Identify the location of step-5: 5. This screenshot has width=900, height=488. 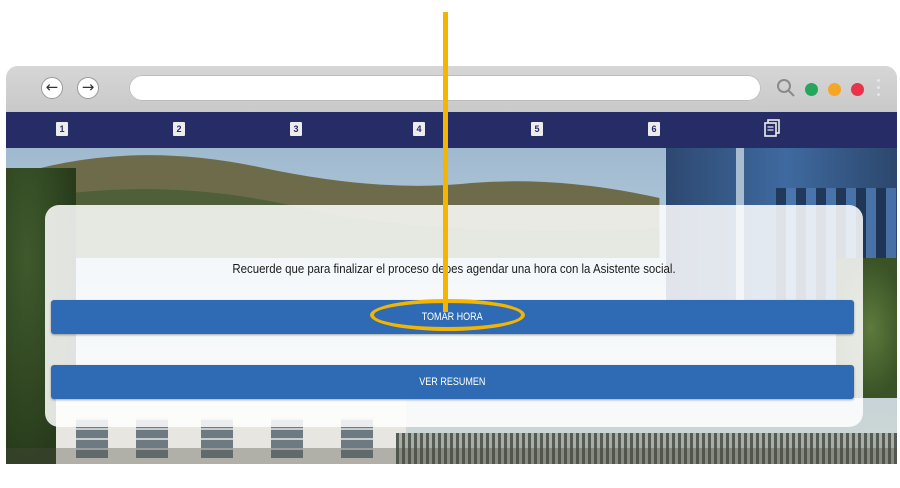
(537, 129).